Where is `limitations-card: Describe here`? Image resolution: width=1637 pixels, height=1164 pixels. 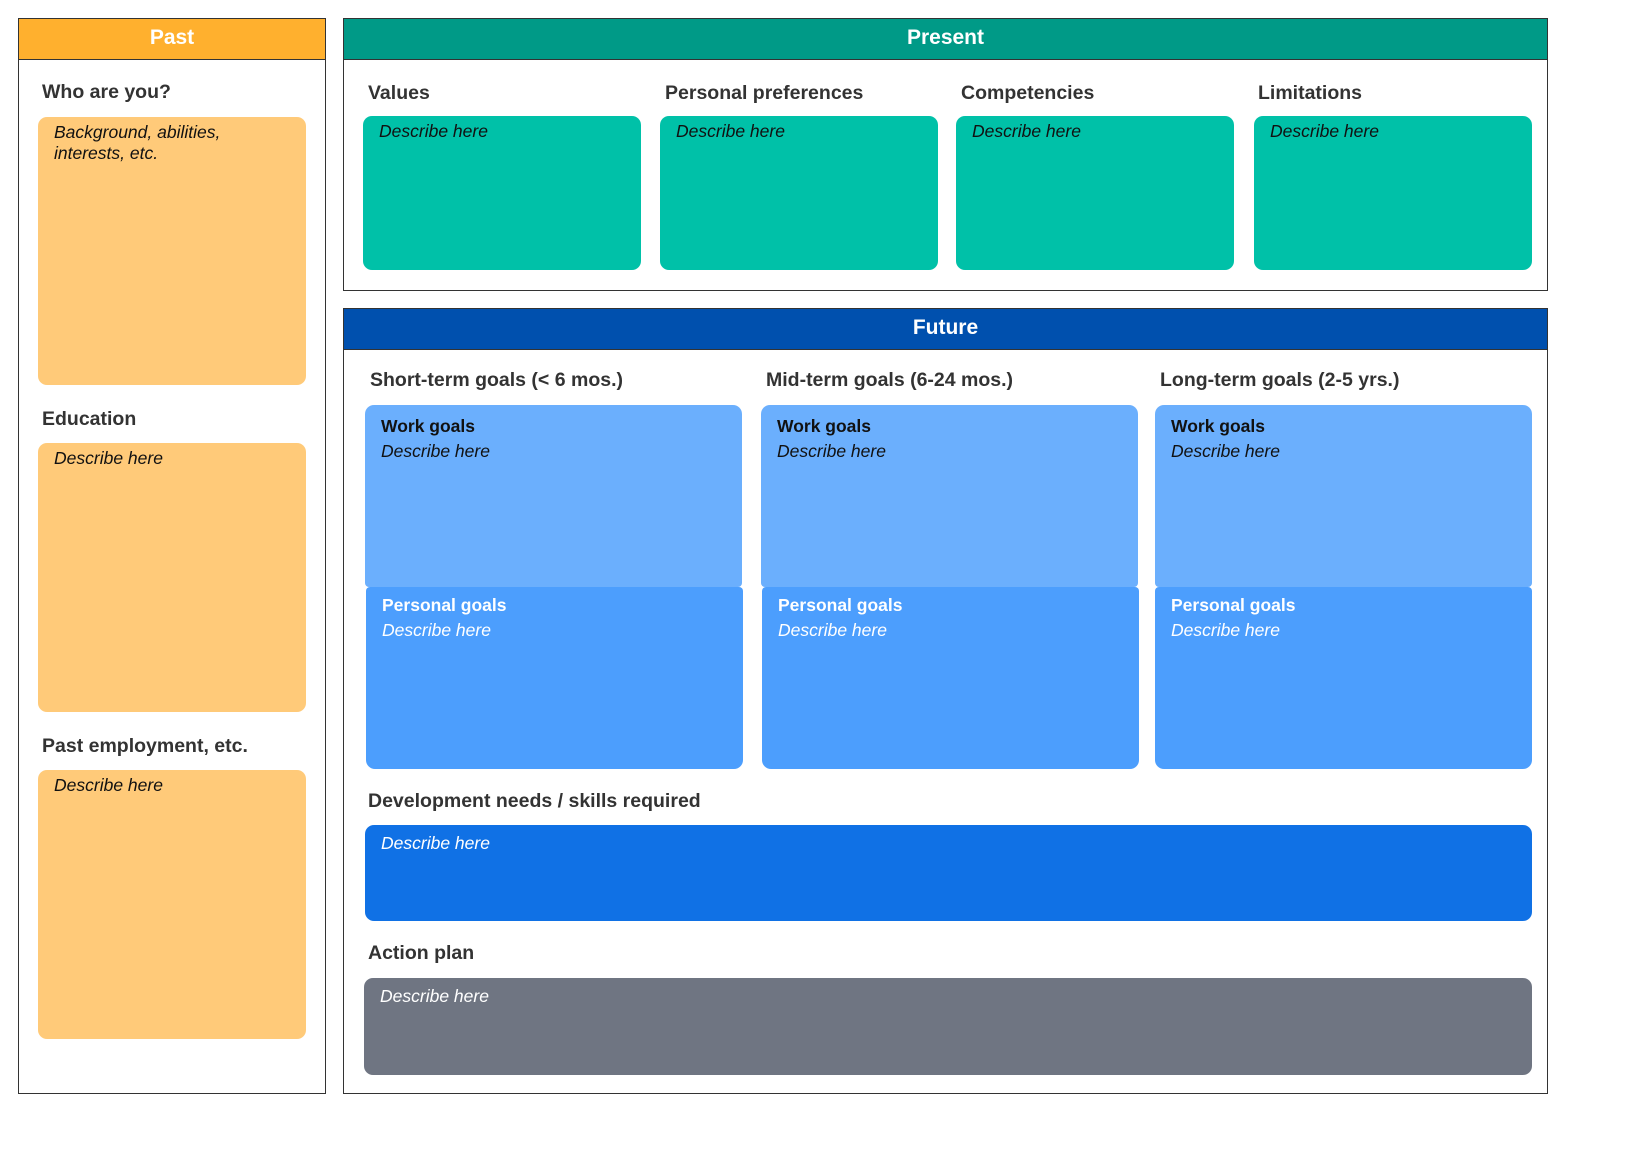 limitations-card: Describe here is located at coordinates (1393, 193).